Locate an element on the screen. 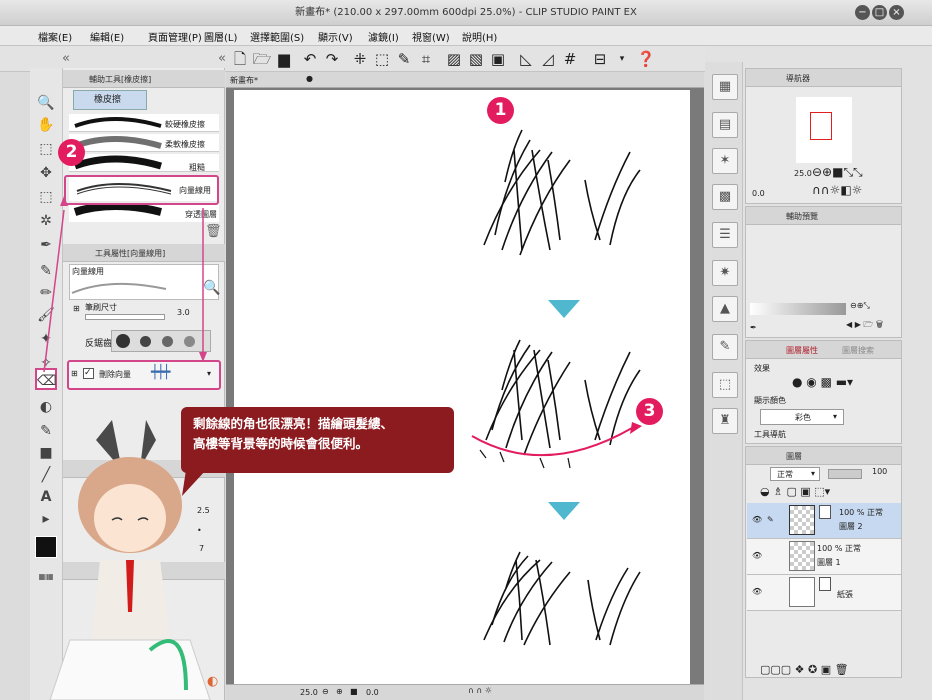 The height and width of the screenshot is (700, 932). stroke-group-after is located at coordinates (562, 598).